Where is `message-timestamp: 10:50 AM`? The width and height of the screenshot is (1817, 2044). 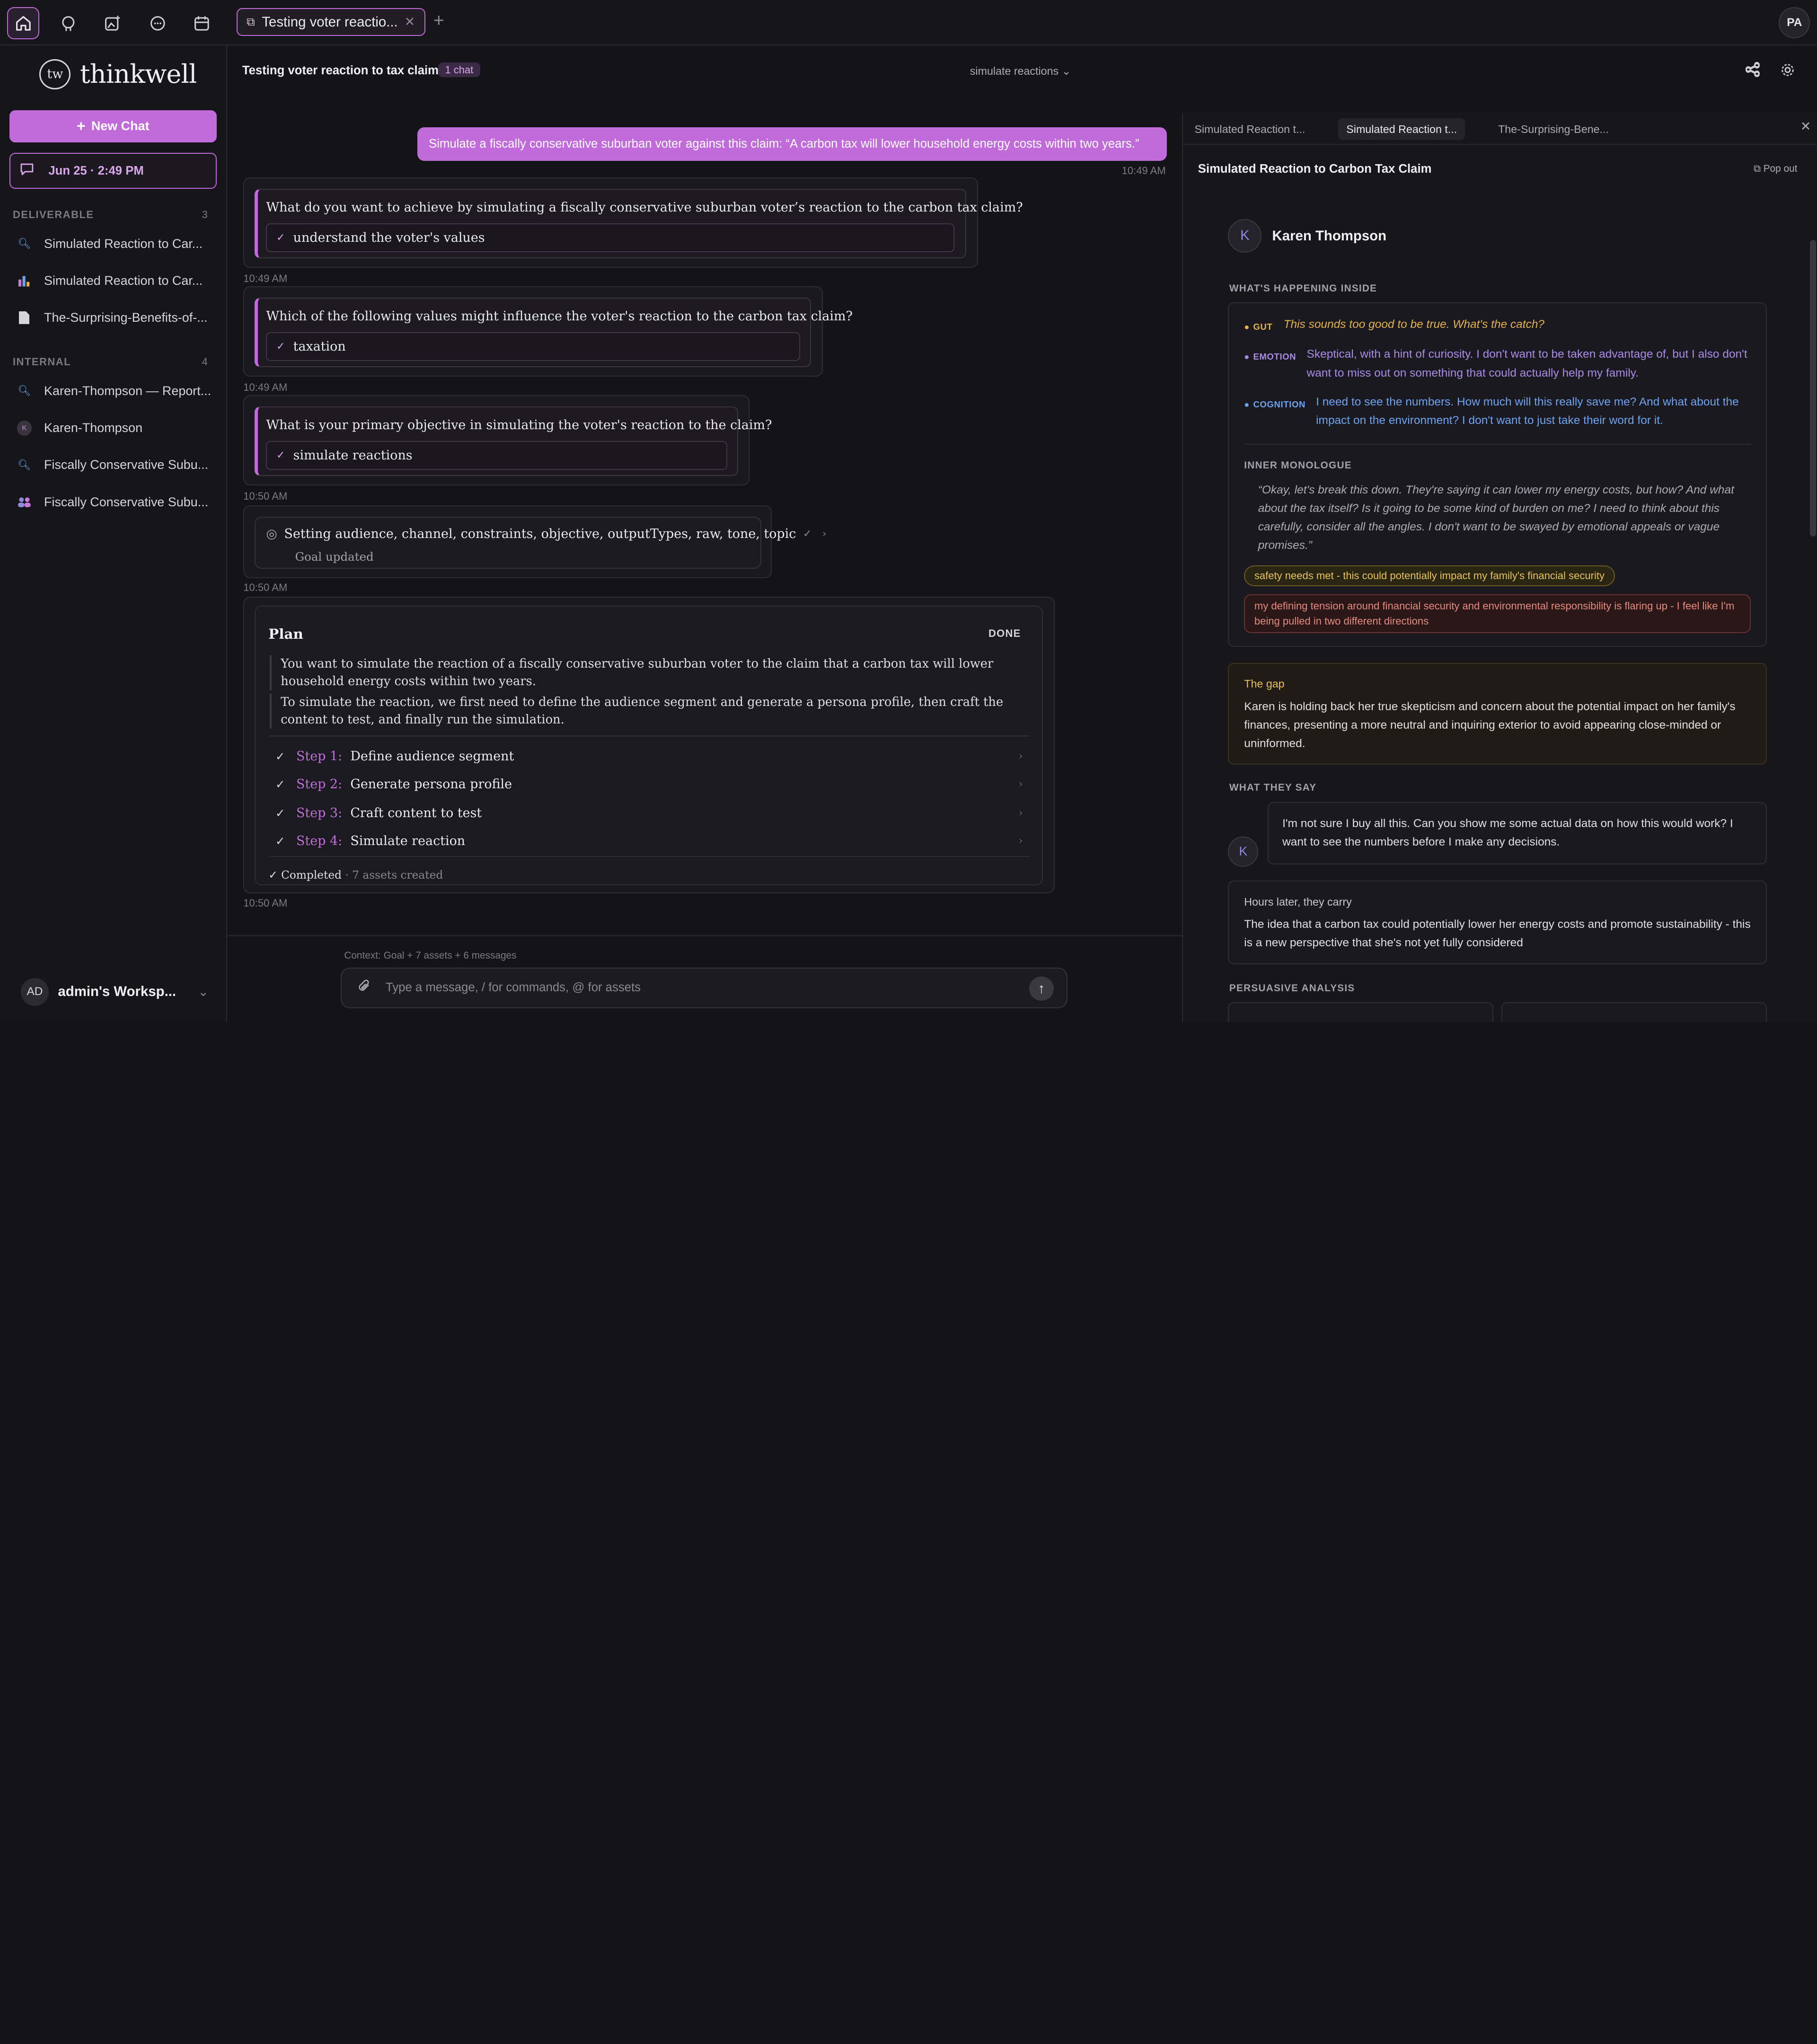
message-timestamp: 10:50 AM is located at coordinates (265, 903).